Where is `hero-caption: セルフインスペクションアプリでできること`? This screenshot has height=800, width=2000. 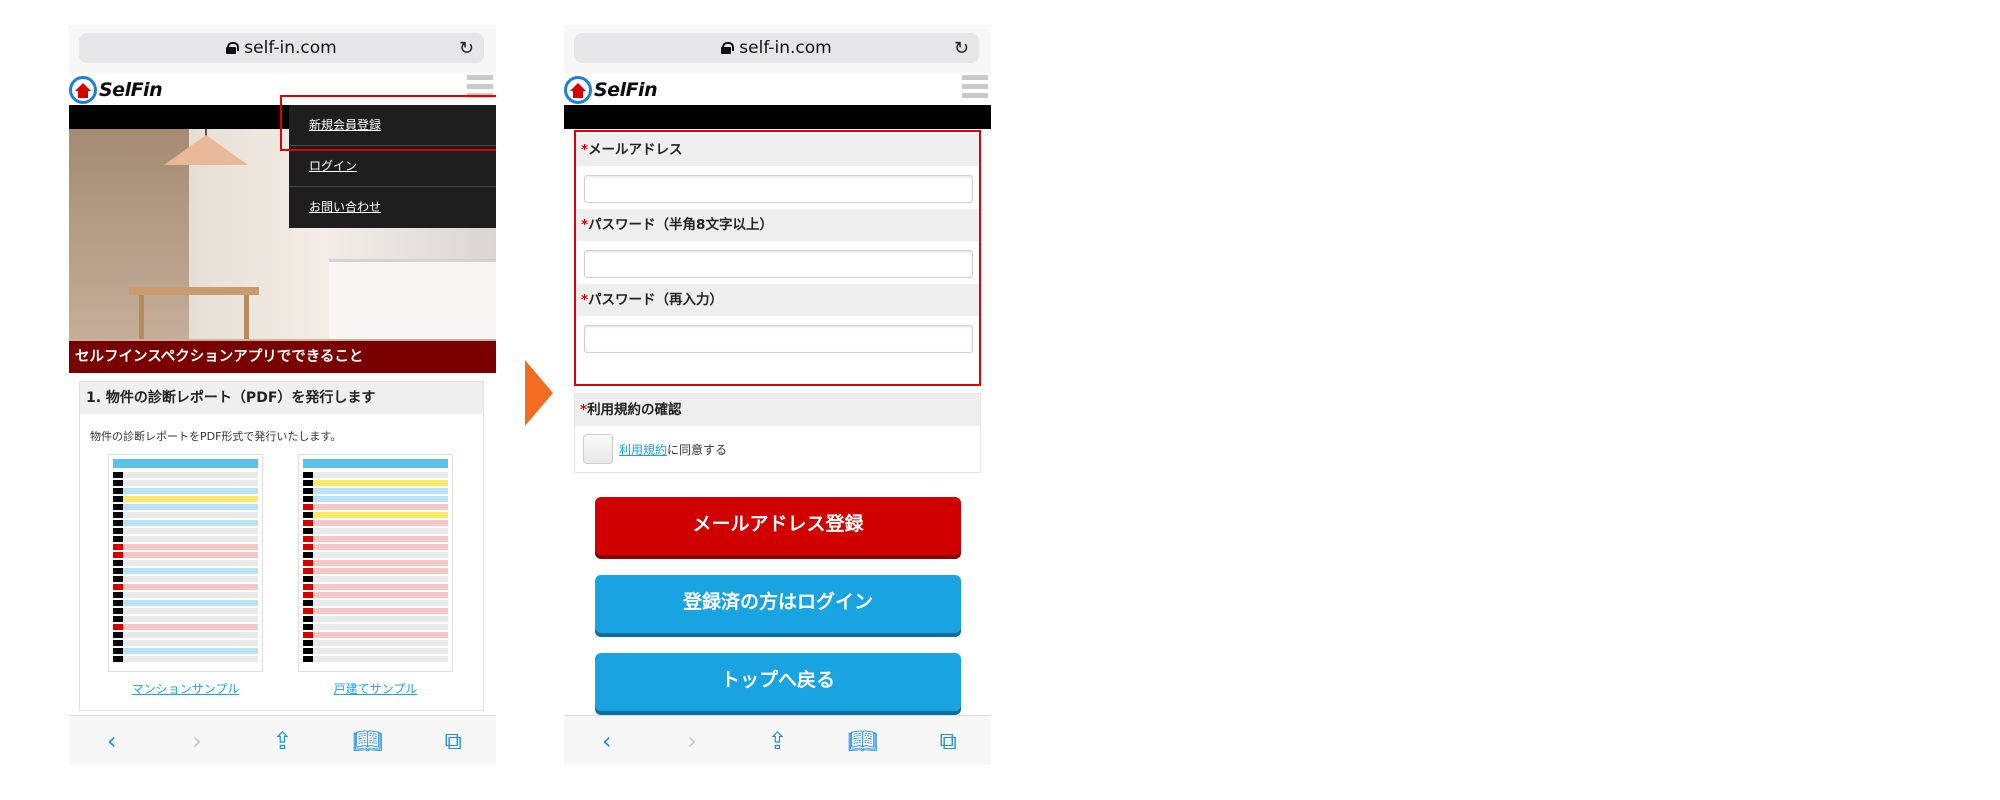
hero-caption: セルフインスペクションアプリでできること is located at coordinates (282, 357).